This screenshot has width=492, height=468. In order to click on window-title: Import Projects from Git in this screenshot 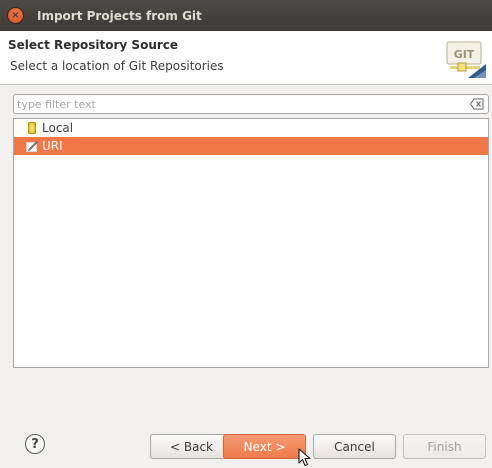, I will do `click(119, 15)`.